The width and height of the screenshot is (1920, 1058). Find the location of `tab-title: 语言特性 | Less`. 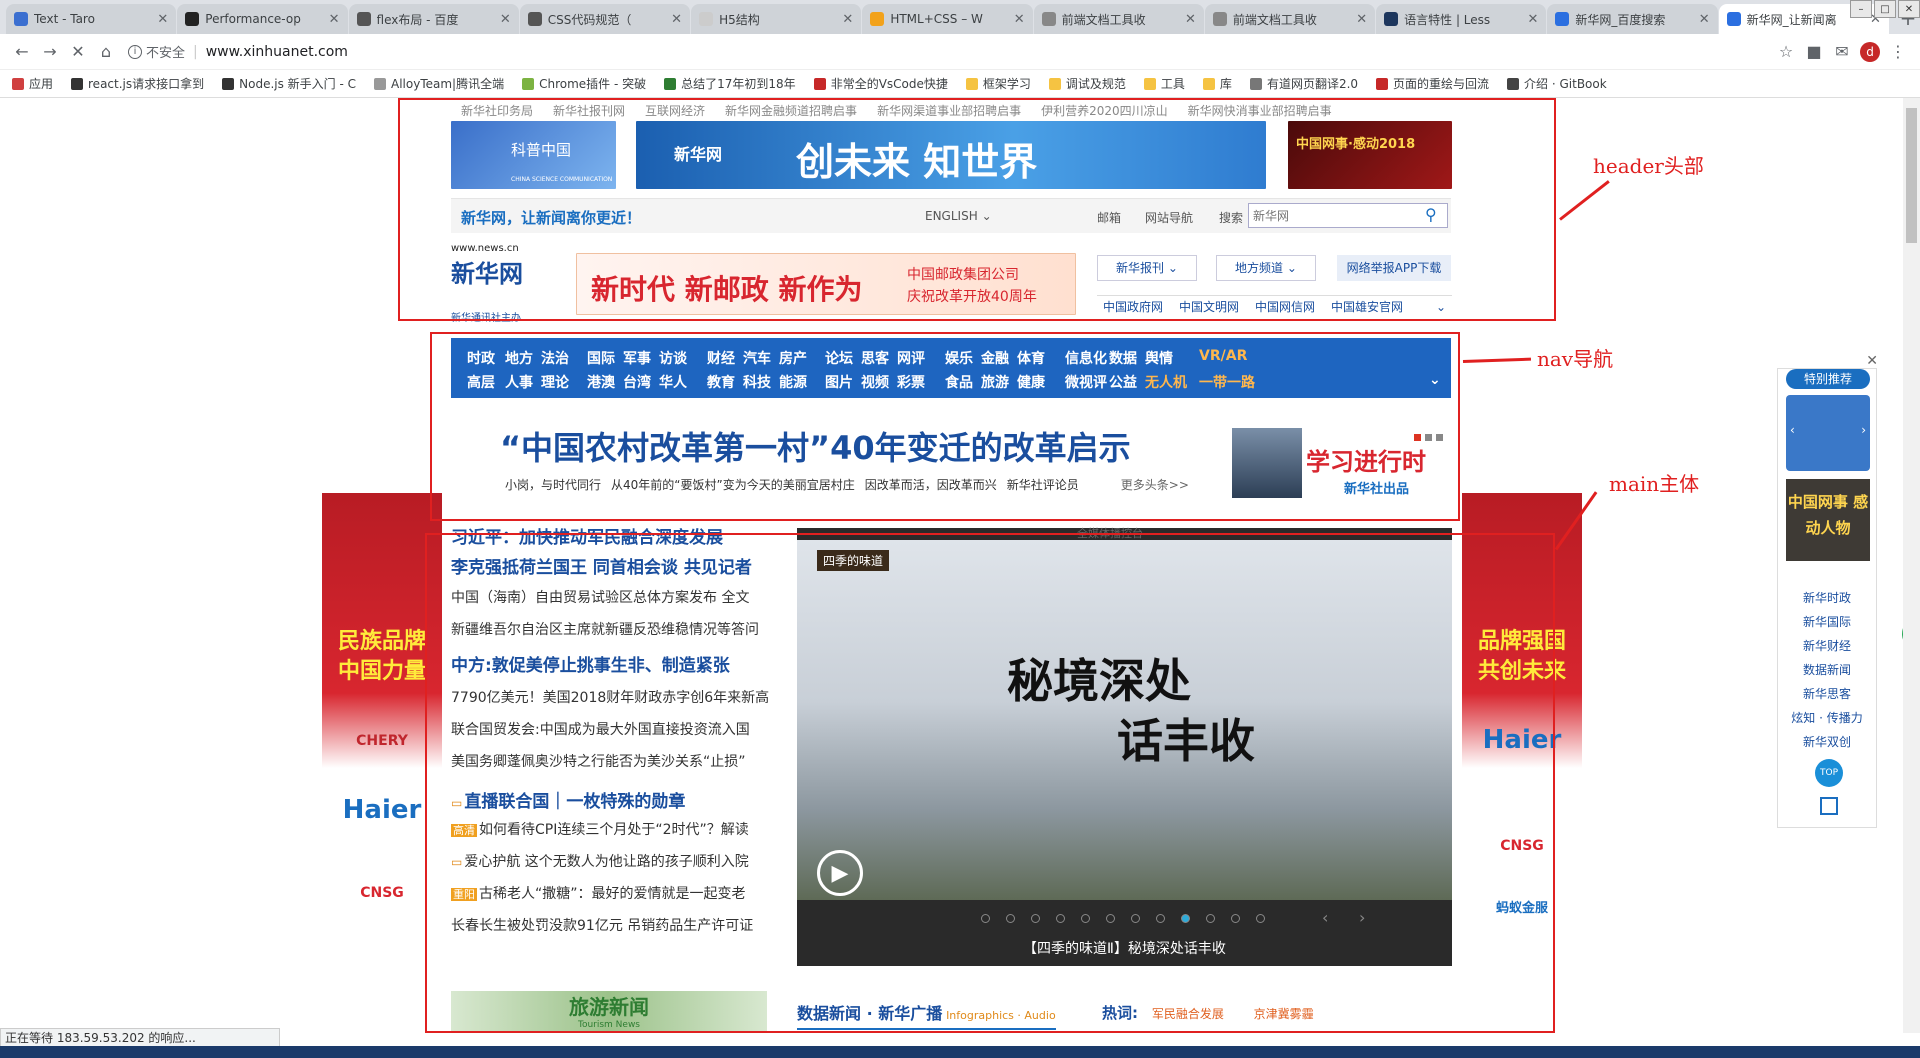

tab-title: 语言特性 | Less is located at coordinates (1447, 19).